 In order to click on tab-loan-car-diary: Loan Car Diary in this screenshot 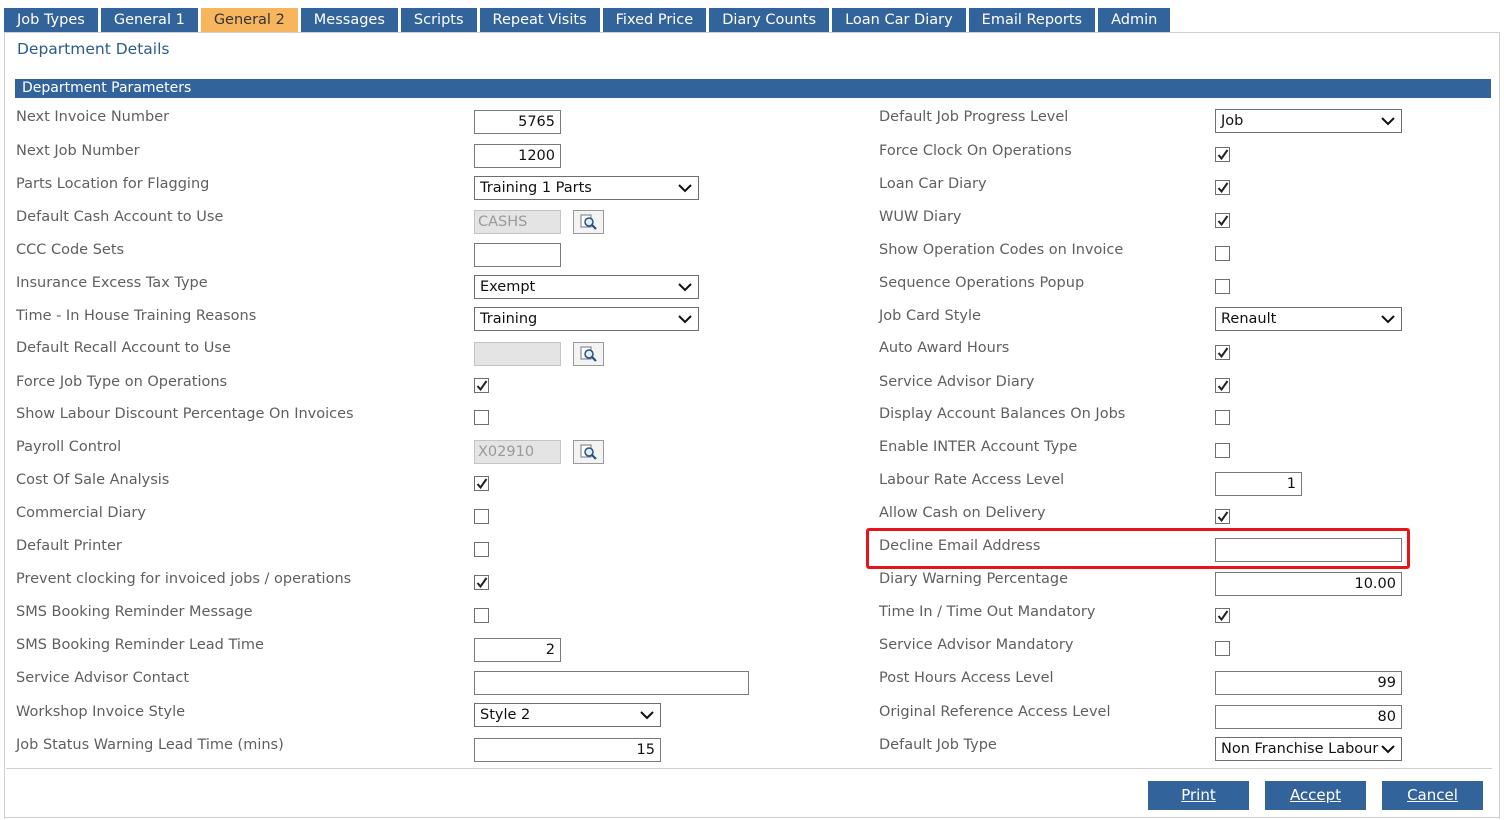, I will do `click(899, 20)`.